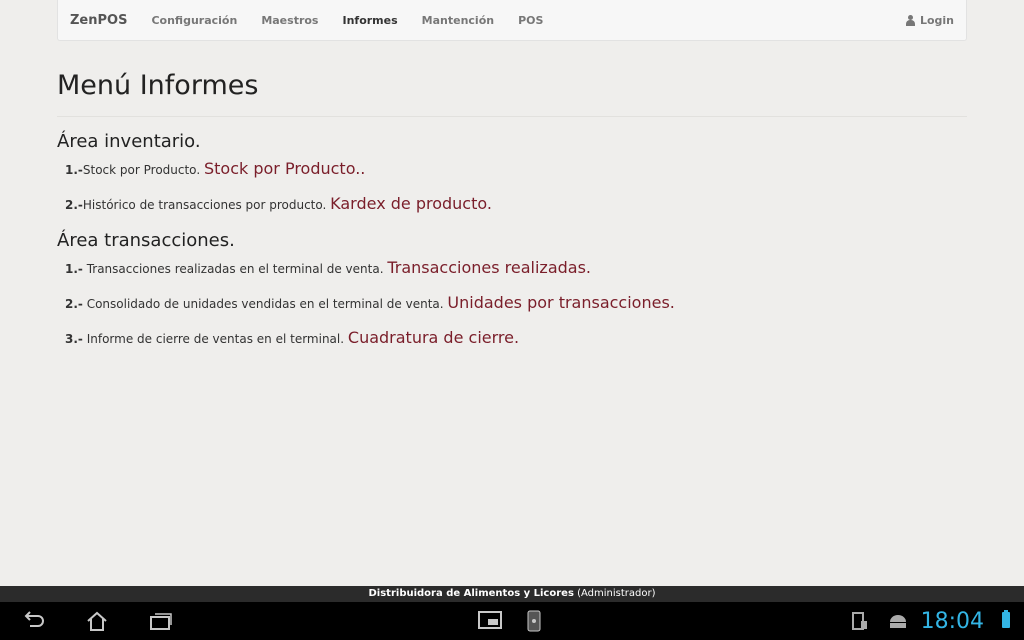 This screenshot has width=1024, height=640. I want to click on back-icon, so click(34, 622).